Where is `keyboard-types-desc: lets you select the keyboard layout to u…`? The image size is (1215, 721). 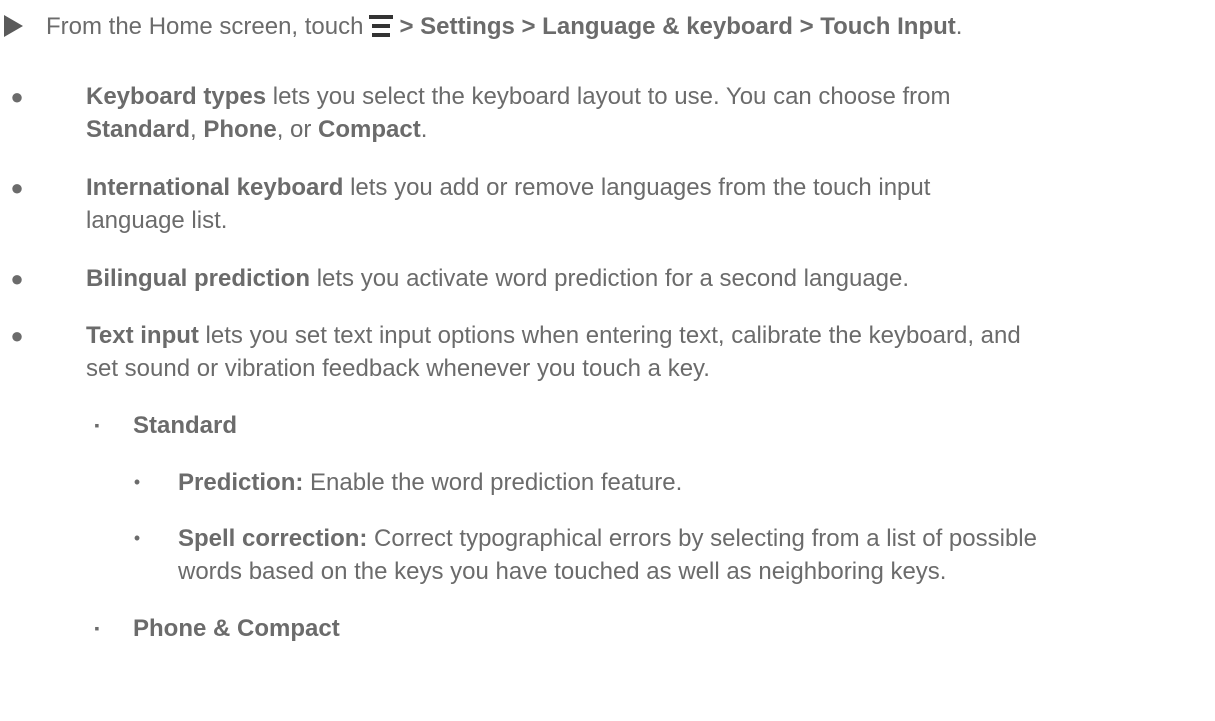 keyboard-types-desc: lets you select the keyboard layout to u… is located at coordinates (611, 96).